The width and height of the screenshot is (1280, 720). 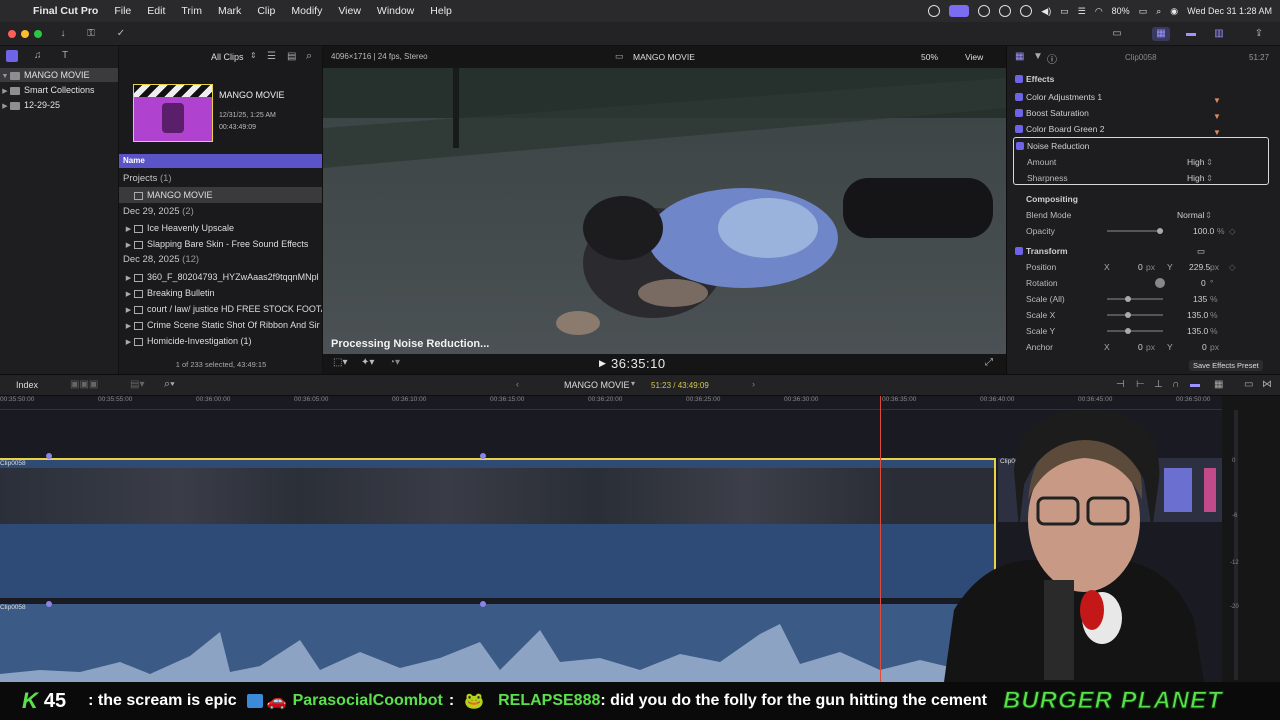 I want to click on menu-clock: Wed Dec 31 1:28 AM, so click(x=1229, y=11).